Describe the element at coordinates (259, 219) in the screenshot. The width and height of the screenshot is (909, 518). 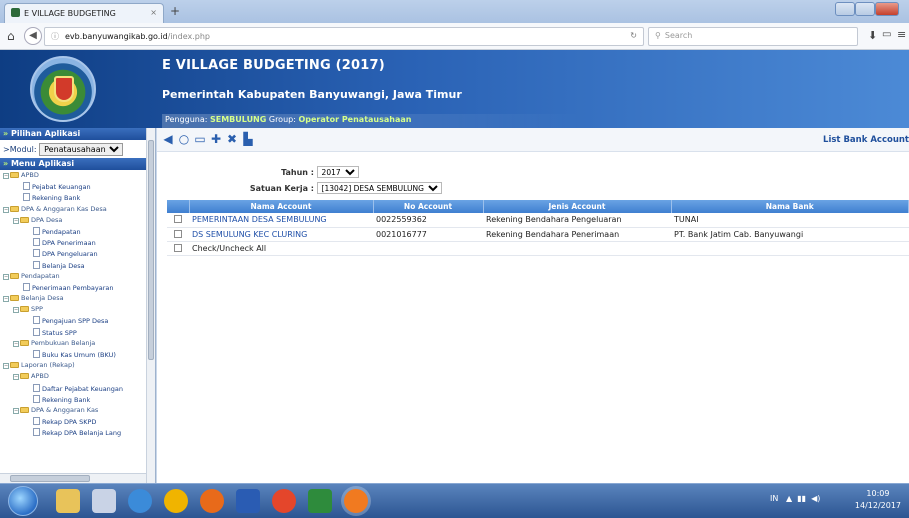
I see `account-link: PEMERINTAAN DESA SEMBULUNG` at that location.